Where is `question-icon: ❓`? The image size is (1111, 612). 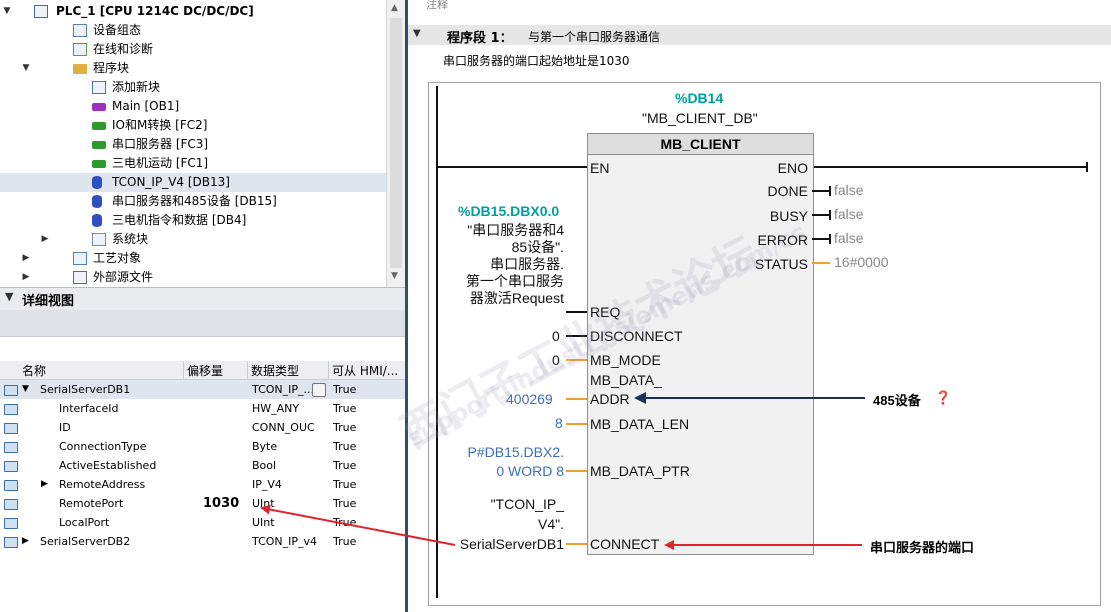 question-icon: ❓ is located at coordinates (943, 397).